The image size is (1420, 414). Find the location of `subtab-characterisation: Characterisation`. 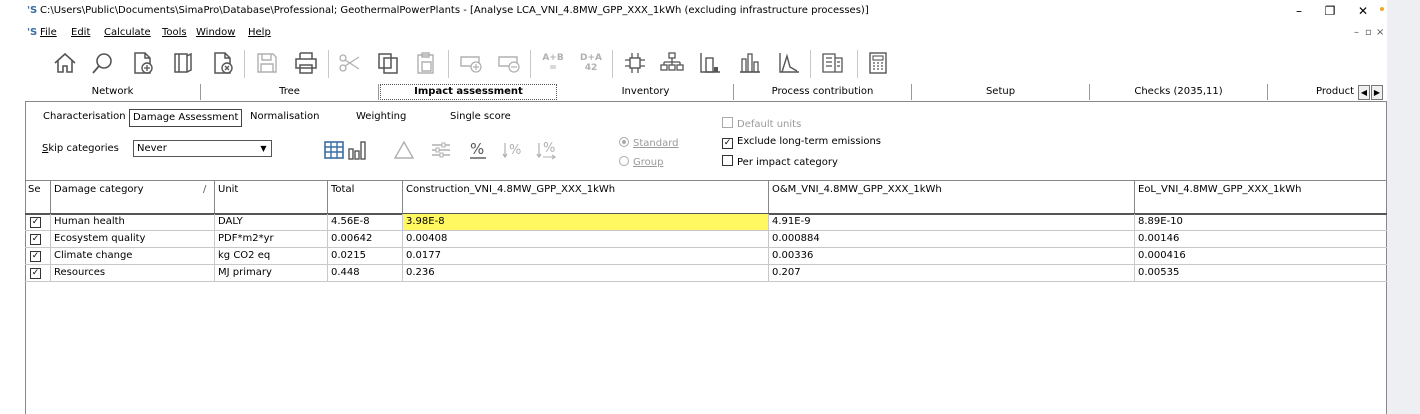

subtab-characterisation: Characterisation is located at coordinates (84, 117).